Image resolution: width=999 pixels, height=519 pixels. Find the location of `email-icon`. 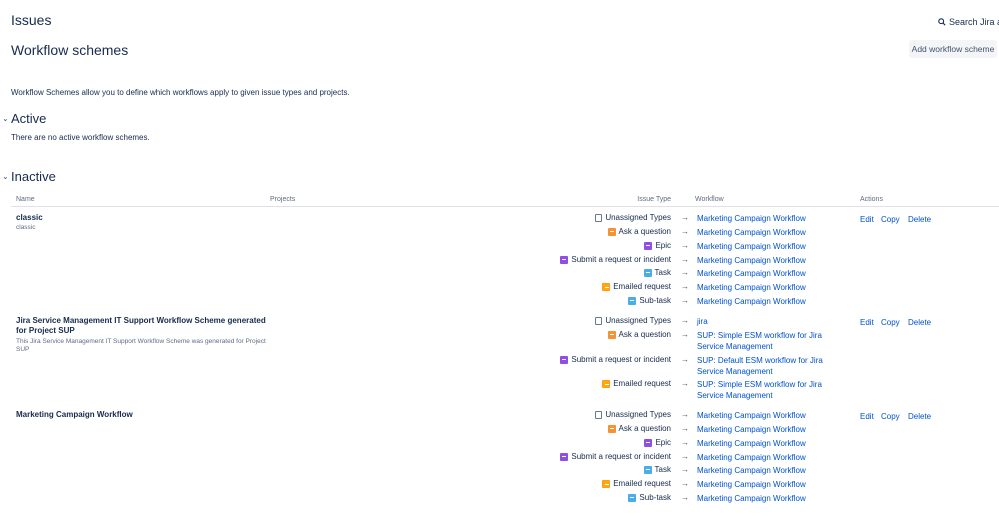

email-icon is located at coordinates (606, 483).